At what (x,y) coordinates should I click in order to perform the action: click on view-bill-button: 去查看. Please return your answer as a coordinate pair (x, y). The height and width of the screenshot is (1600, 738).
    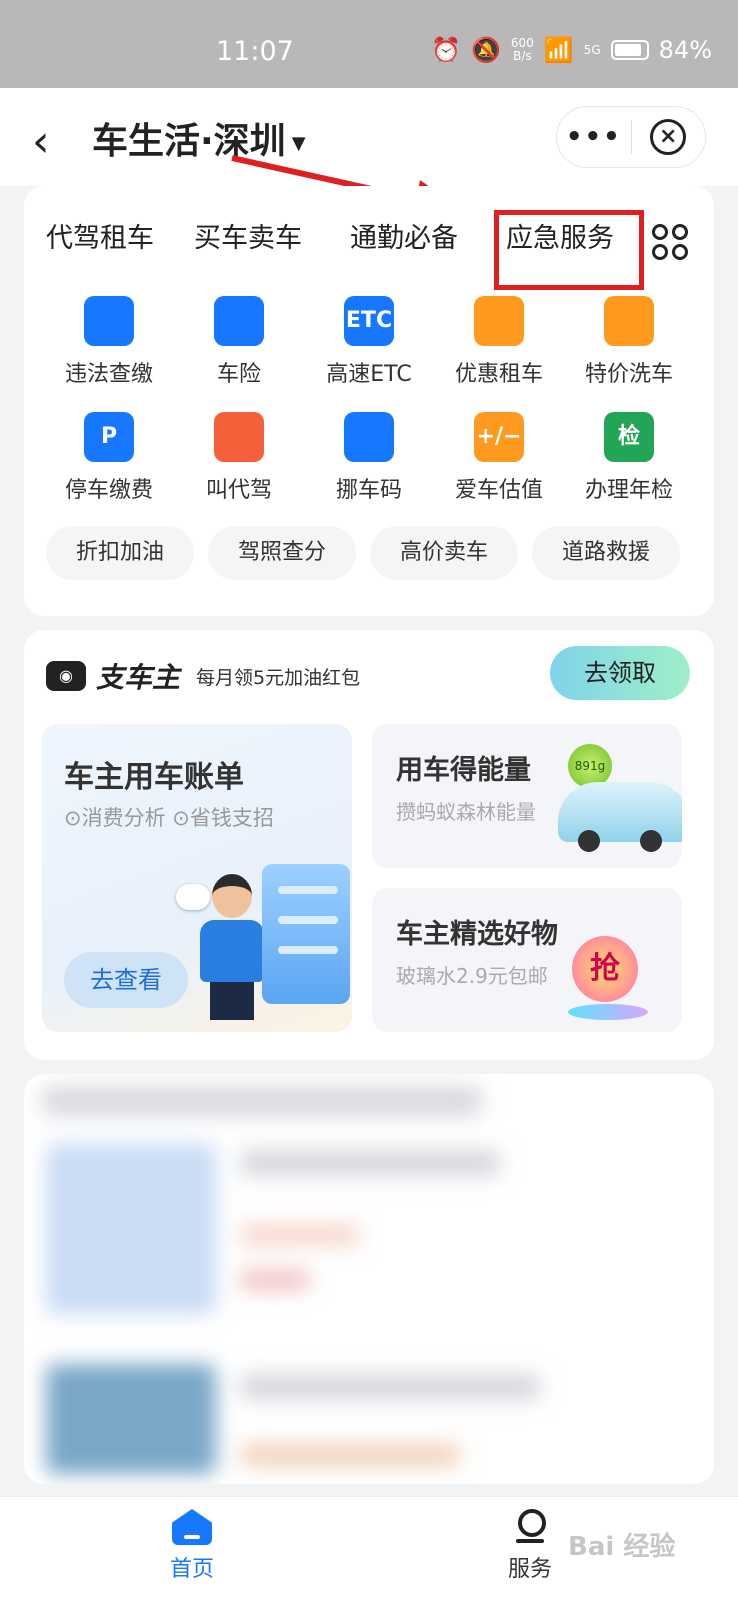
    Looking at the image, I should click on (126, 980).